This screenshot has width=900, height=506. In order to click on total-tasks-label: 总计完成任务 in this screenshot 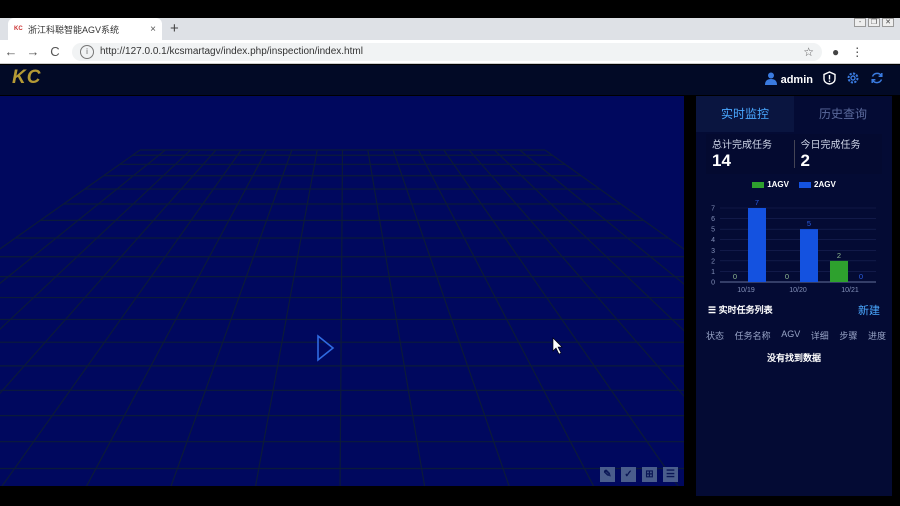, I will do `click(742, 145)`.